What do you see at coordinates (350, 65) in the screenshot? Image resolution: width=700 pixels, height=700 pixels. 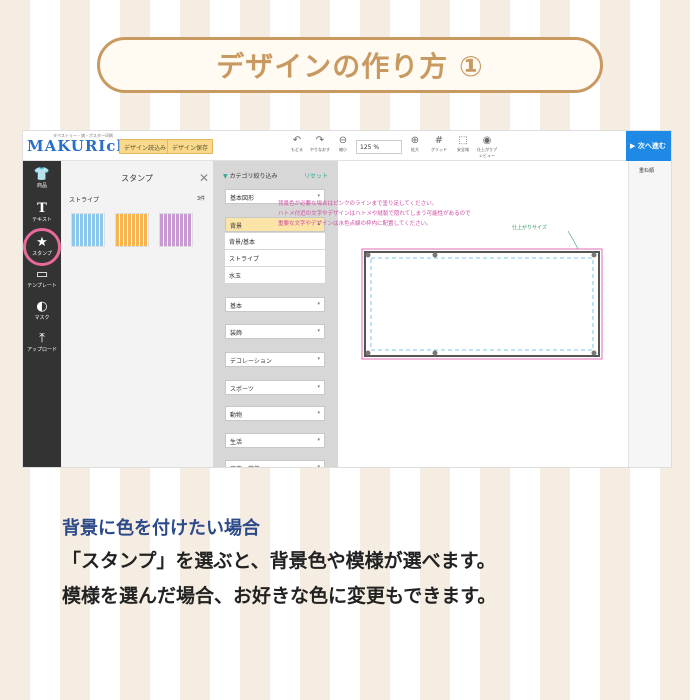 I see `page-title: デザインの作り方 ①` at bounding box center [350, 65].